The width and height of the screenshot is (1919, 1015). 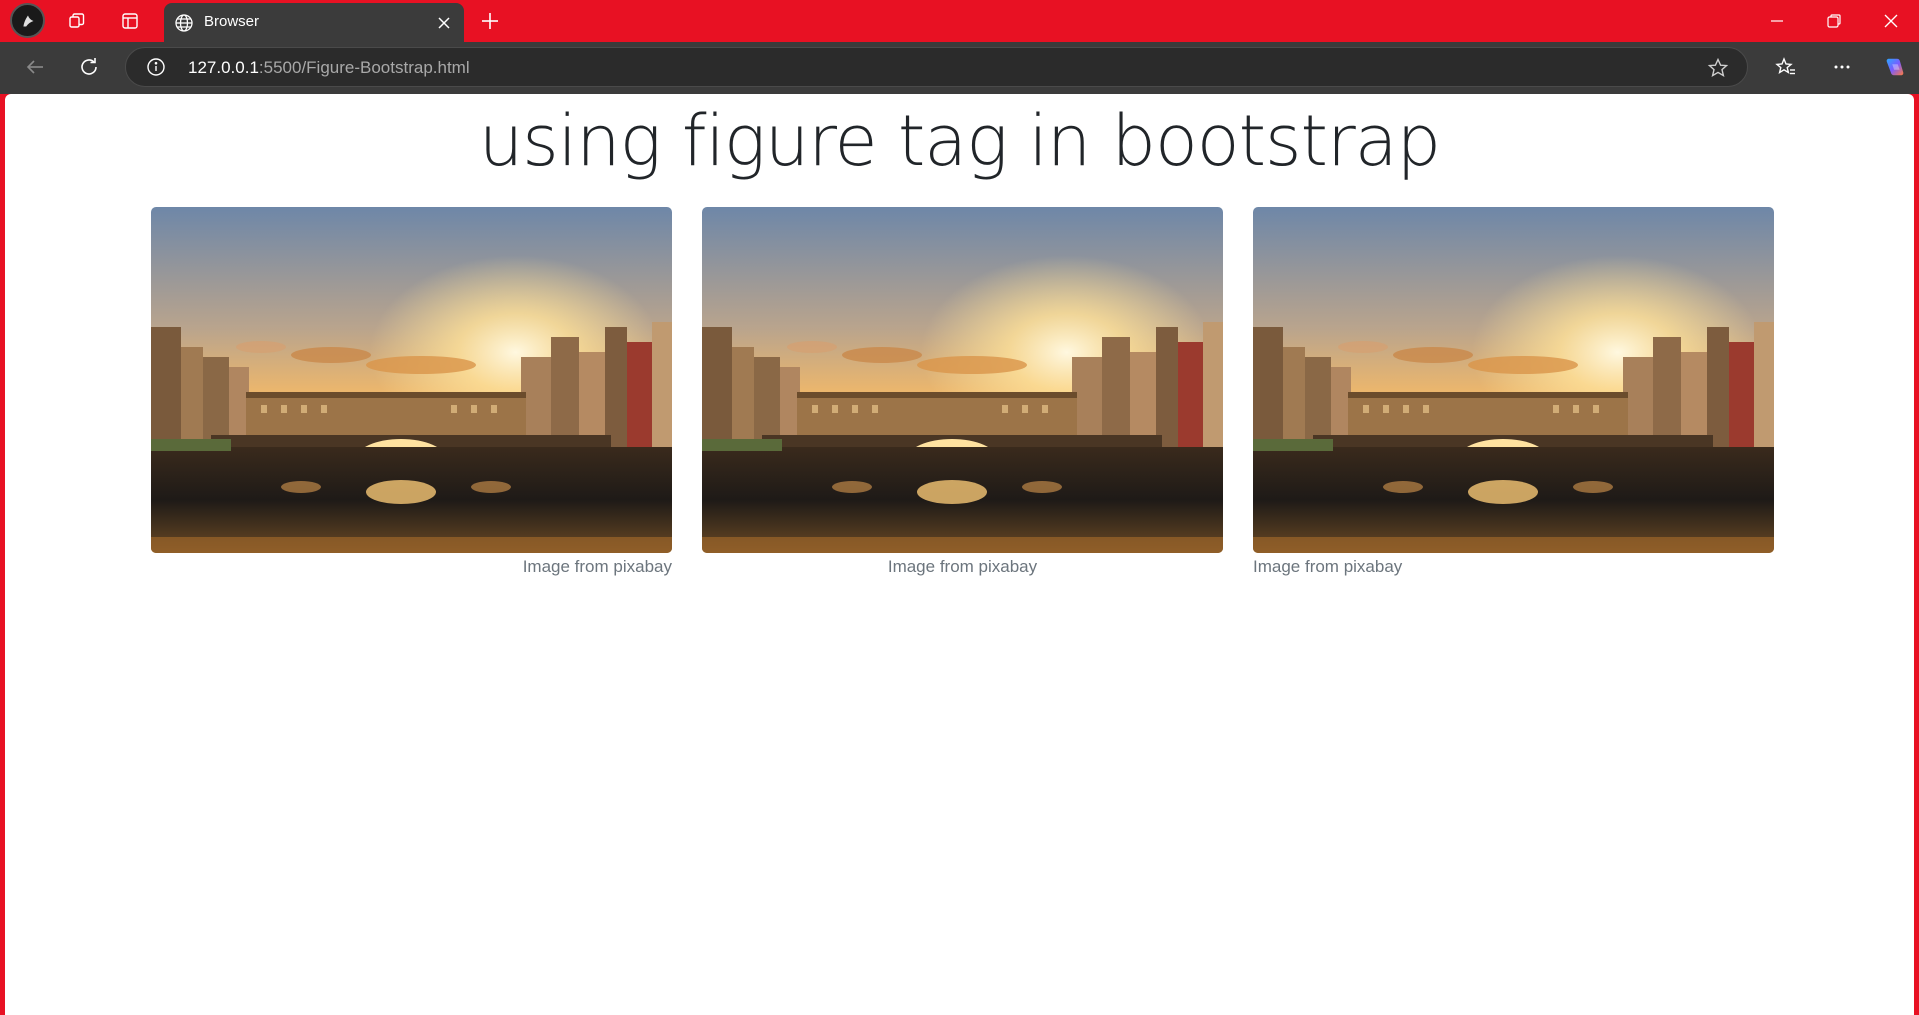 What do you see at coordinates (89, 67) in the screenshot?
I see `refresh-icon` at bounding box center [89, 67].